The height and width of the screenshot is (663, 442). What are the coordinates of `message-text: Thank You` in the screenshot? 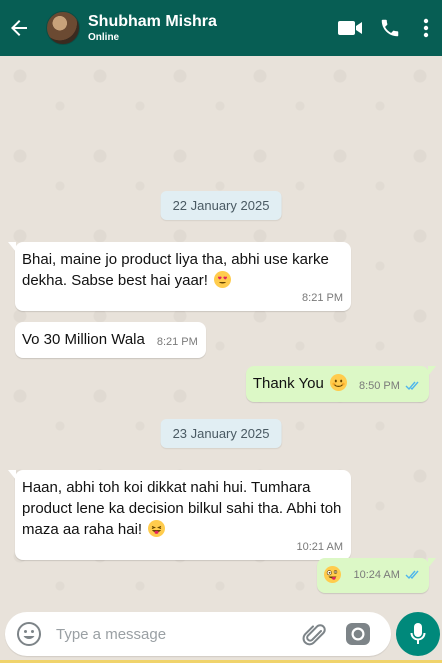 It's located at (300, 383).